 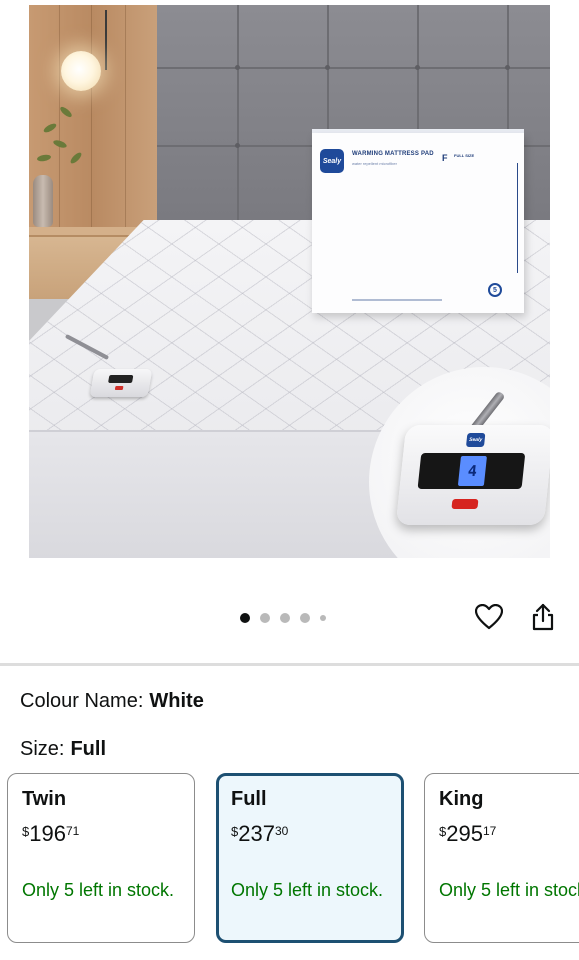 I want to click on size-label: Size:, so click(x=42, y=749).